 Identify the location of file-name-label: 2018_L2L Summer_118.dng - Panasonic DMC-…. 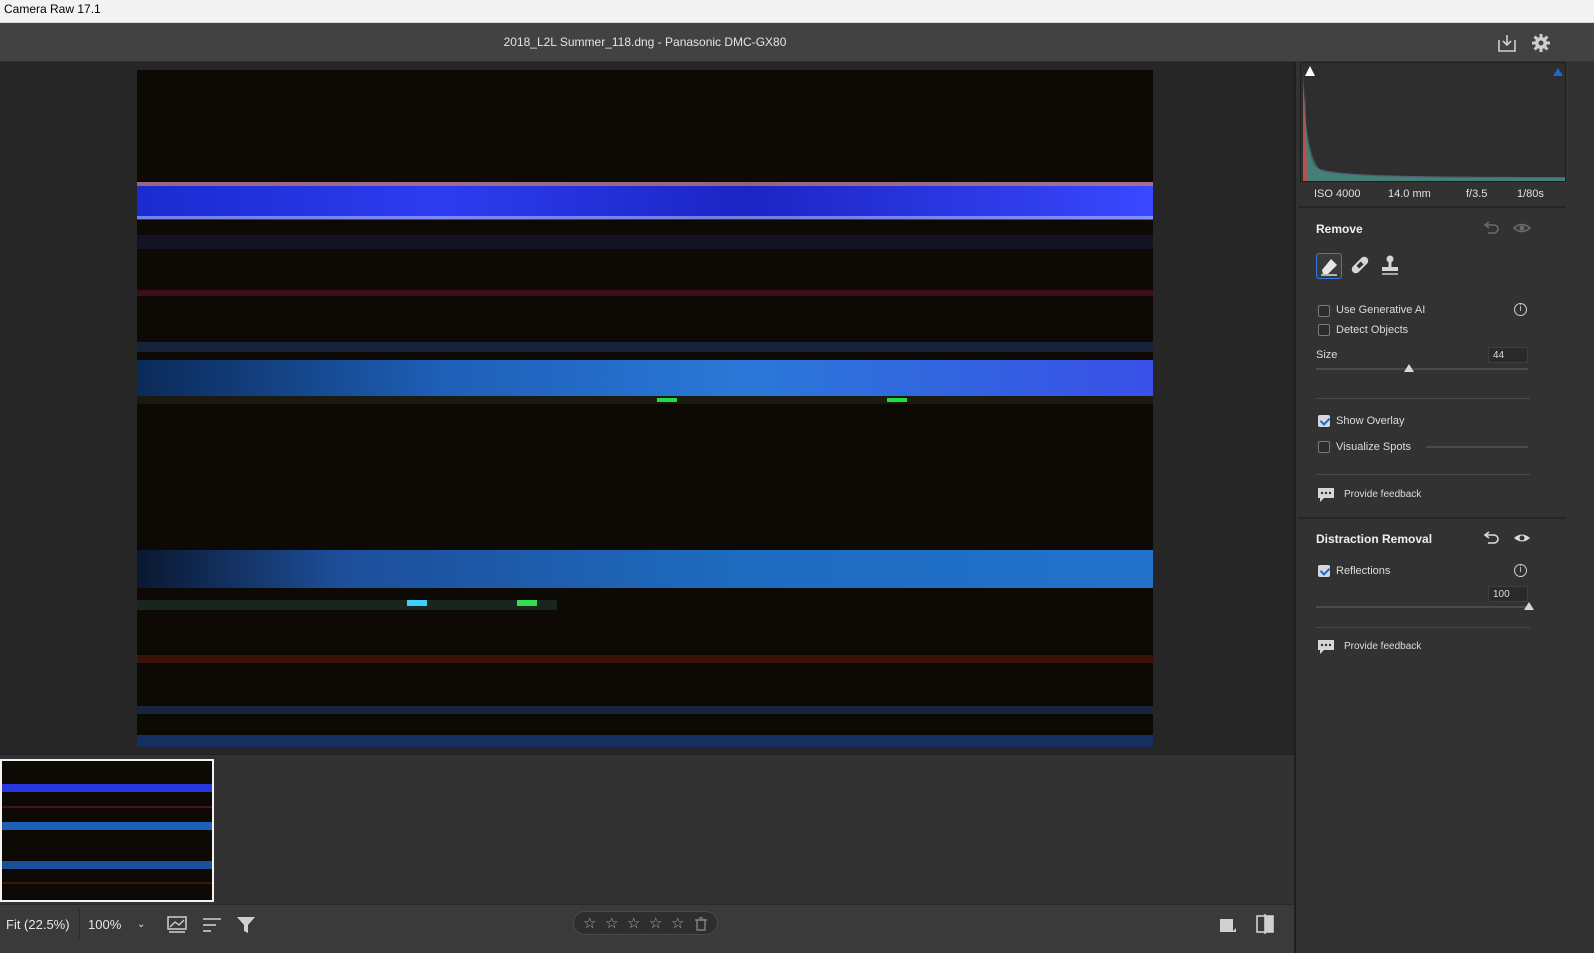
(645, 42).